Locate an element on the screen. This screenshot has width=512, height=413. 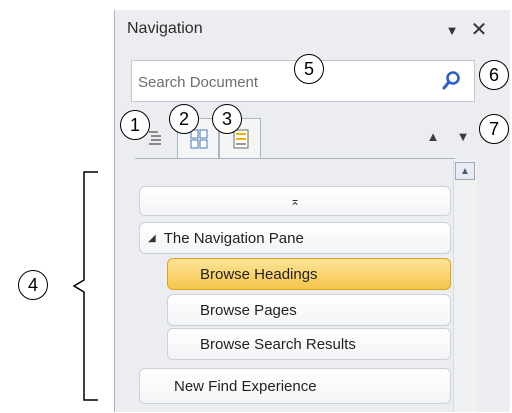
callout-4: 4 is located at coordinates (33, 285).